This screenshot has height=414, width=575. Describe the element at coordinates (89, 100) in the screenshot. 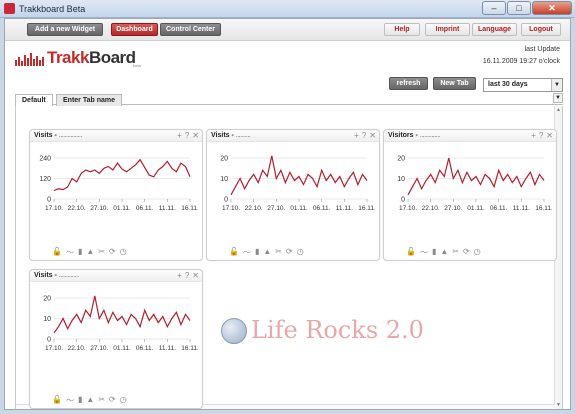

I see `tab-enter-name: Enter Tab name` at that location.